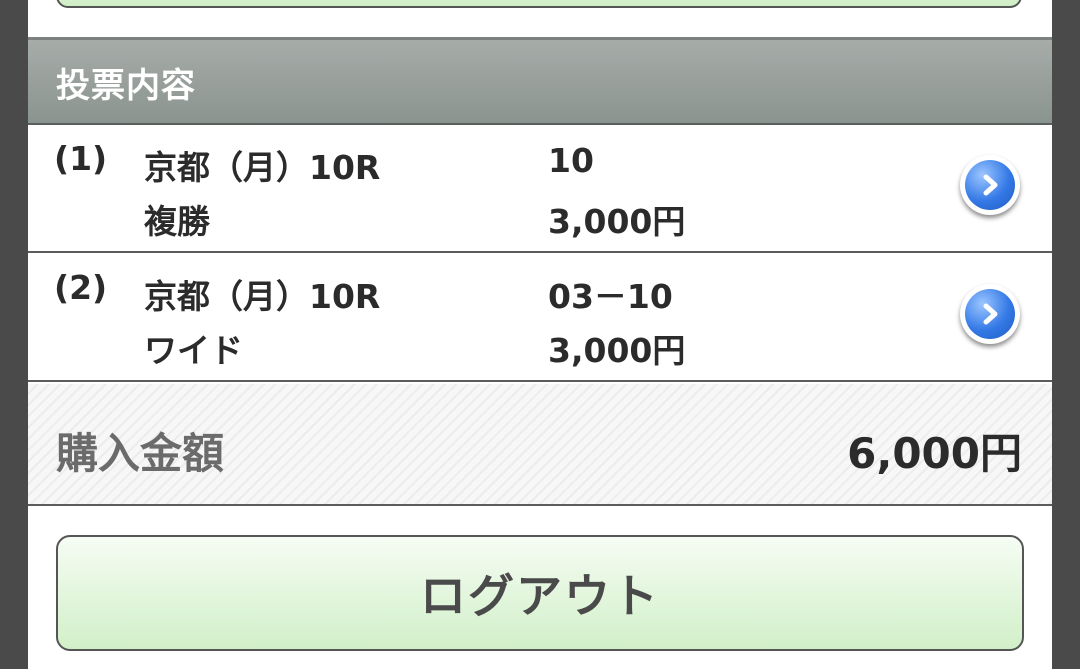 This screenshot has height=669, width=1080. Describe the element at coordinates (610, 296) in the screenshot. I see `bet-selection: 03－10` at that location.